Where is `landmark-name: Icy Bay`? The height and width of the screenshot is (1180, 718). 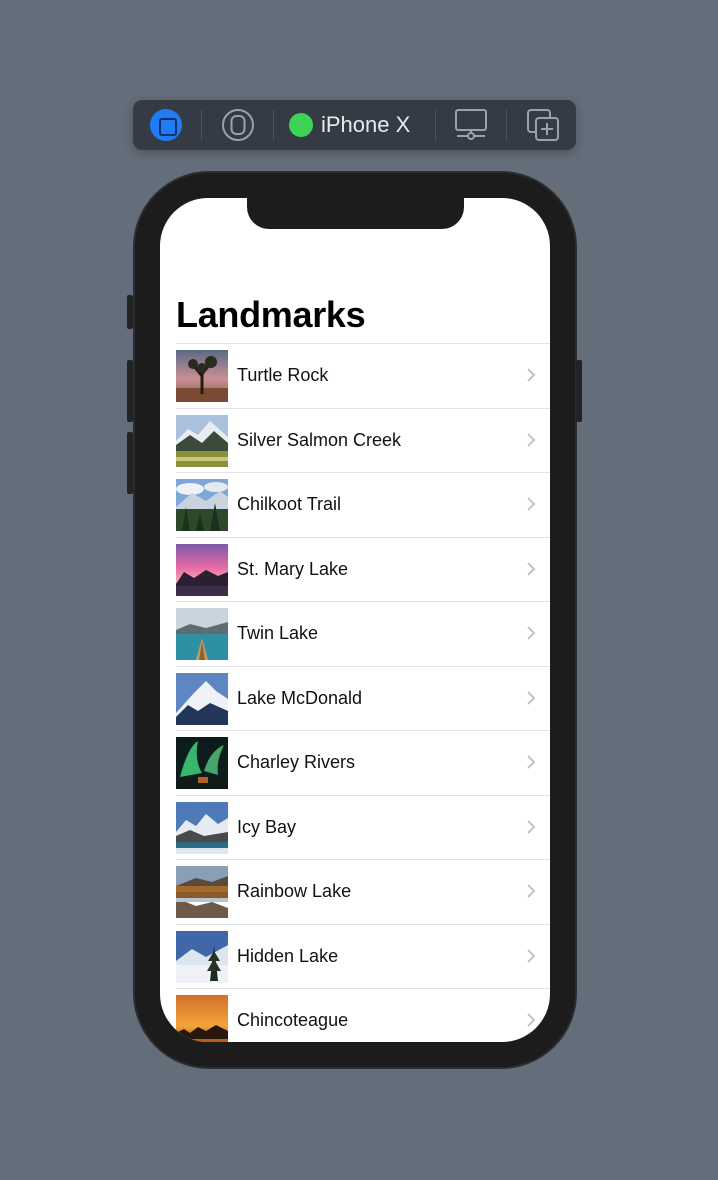
landmark-name: Icy Bay is located at coordinates (267, 826).